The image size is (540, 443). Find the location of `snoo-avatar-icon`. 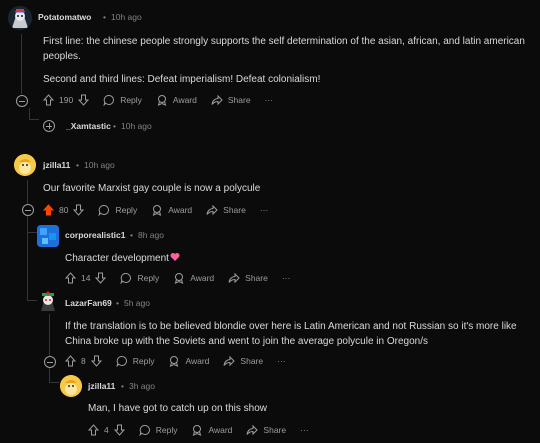

snoo-avatar-icon is located at coordinates (71, 386).